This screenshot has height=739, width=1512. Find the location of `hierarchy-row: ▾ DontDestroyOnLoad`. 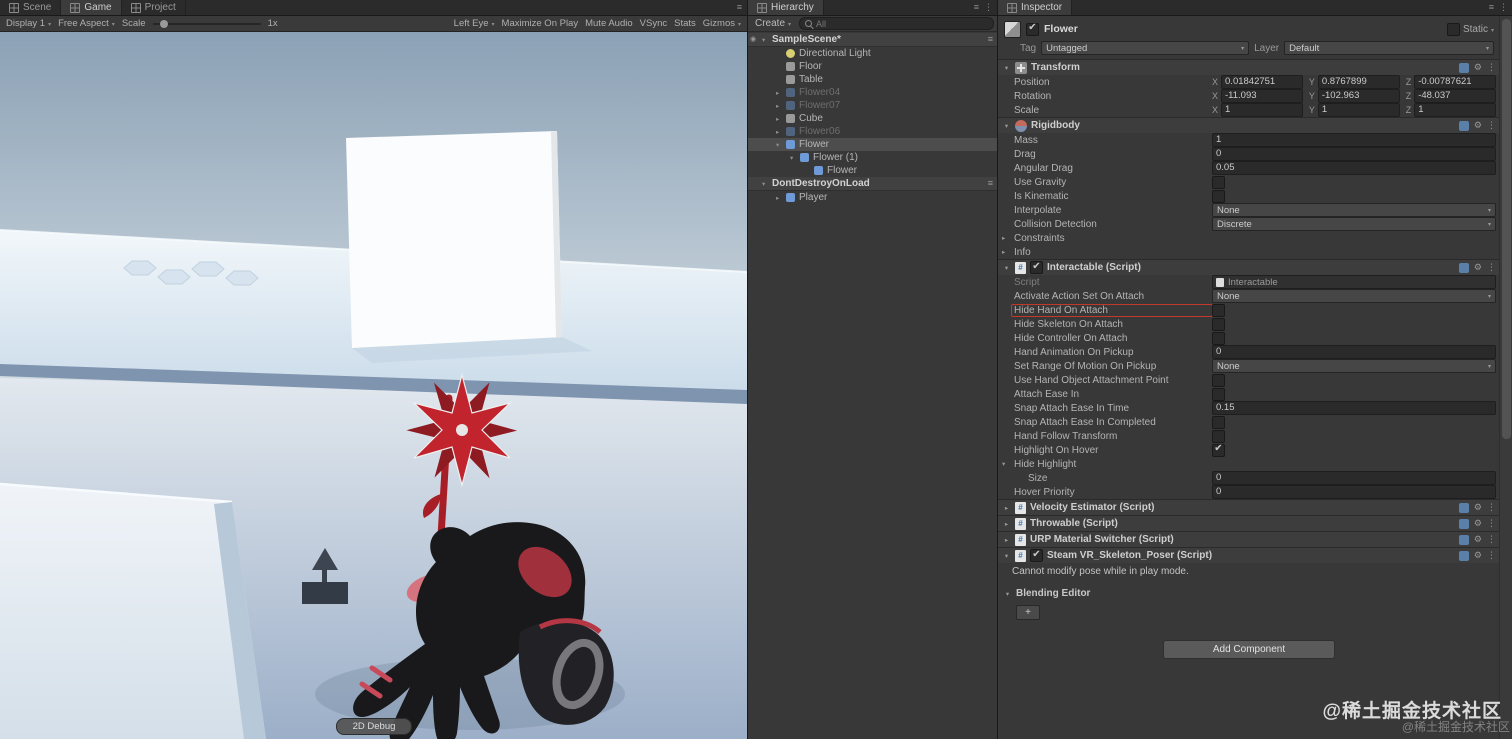

hierarchy-row: ▾ DontDestroyOnLoad is located at coordinates (873, 184).